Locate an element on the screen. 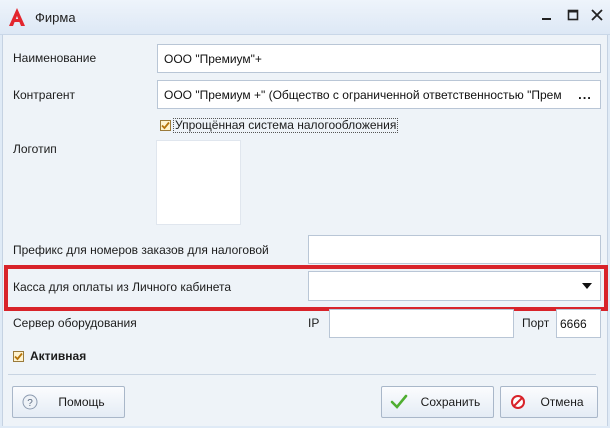 This screenshot has width=610, height=428. app-logo-icon is located at coordinates (17, 17).